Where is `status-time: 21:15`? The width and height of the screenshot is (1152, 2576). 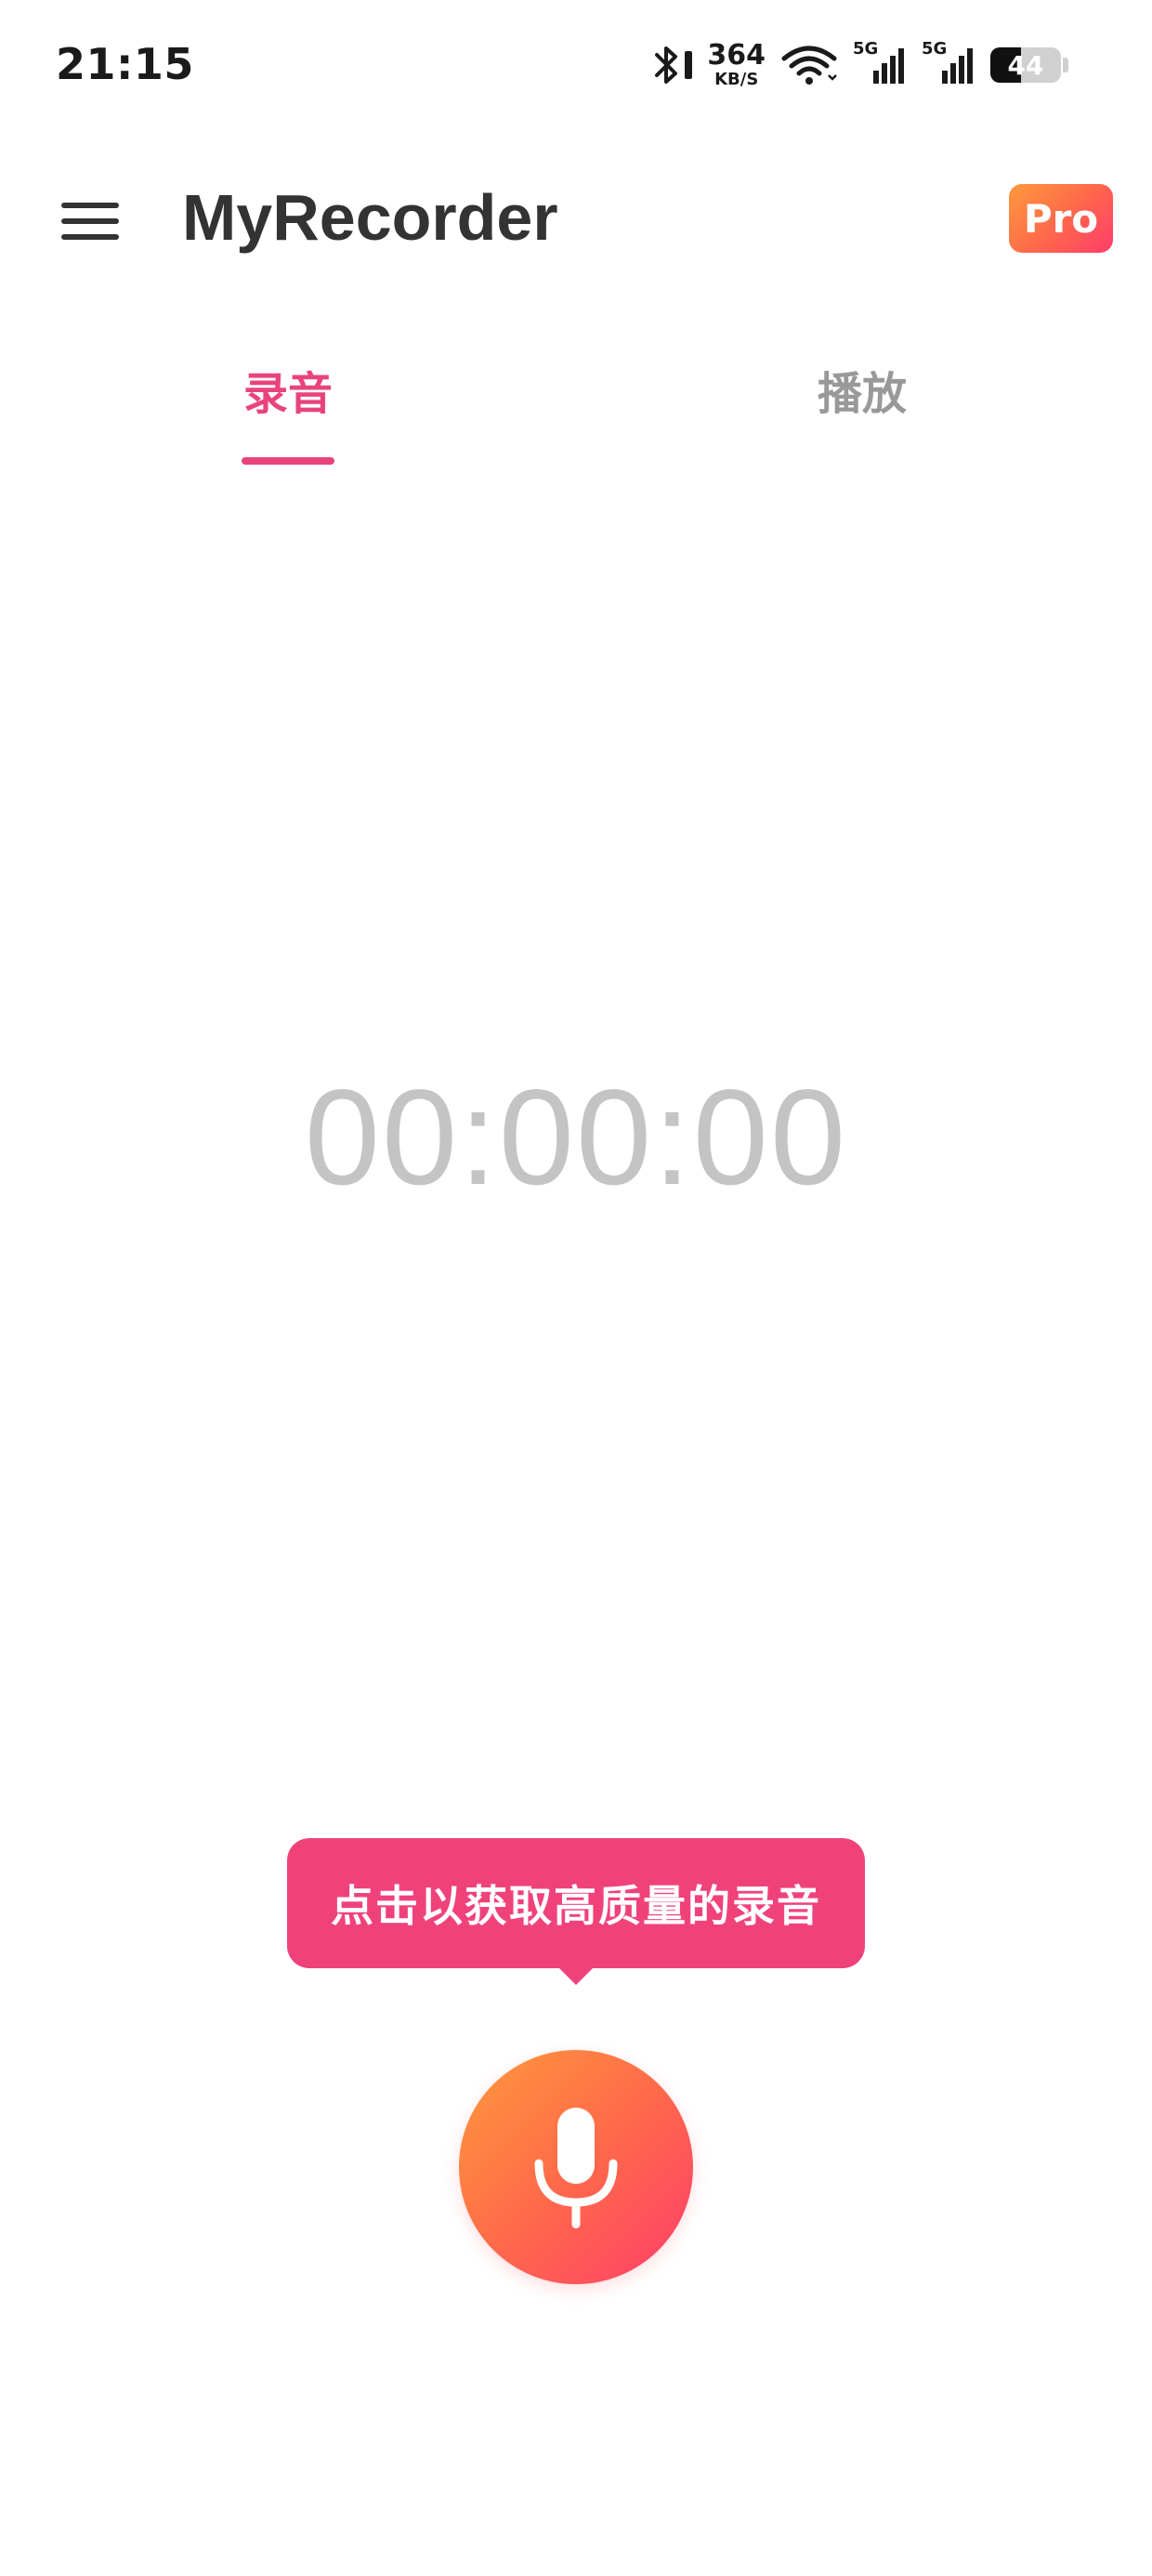 status-time: 21:15 is located at coordinates (125, 64).